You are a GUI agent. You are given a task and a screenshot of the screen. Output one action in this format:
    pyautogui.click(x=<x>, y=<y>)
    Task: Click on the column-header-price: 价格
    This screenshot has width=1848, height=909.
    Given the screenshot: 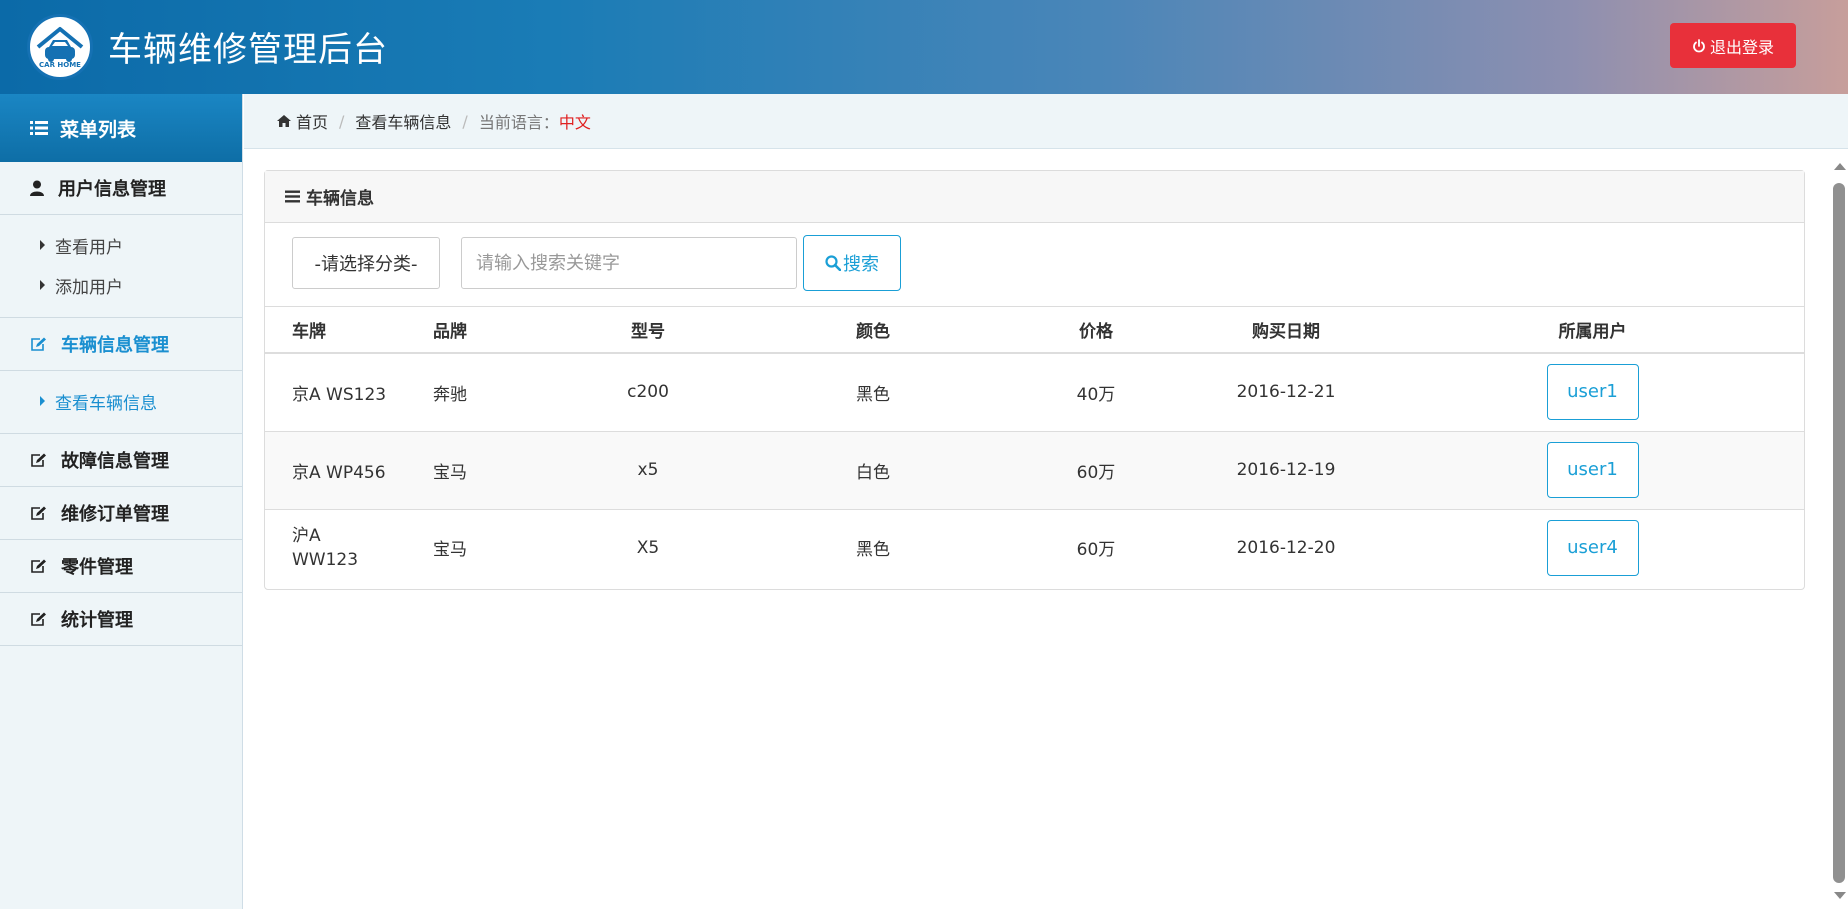 What is the action you would take?
    pyautogui.click(x=1096, y=330)
    